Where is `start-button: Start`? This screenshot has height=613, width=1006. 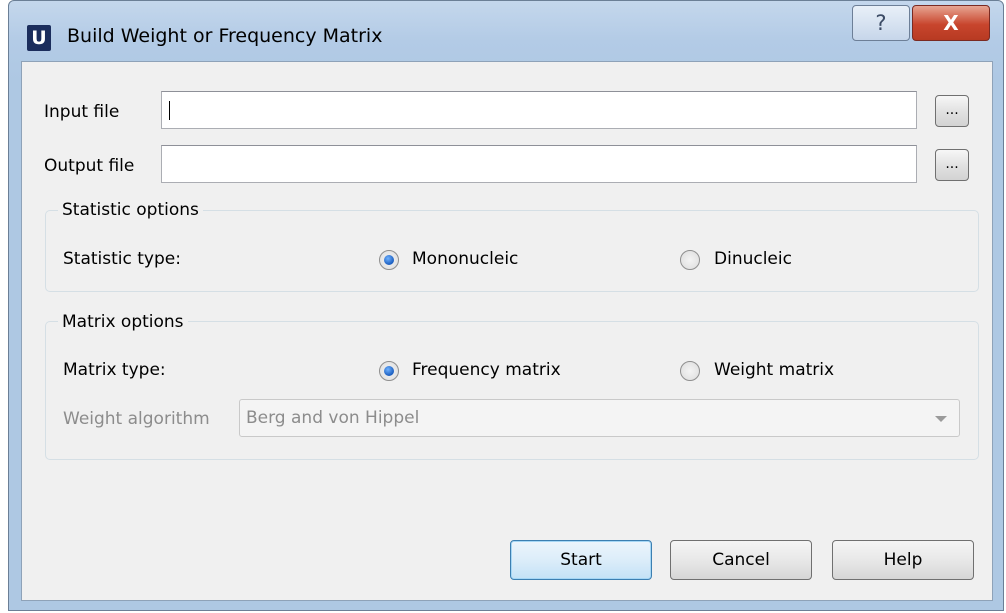
start-button: Start is located at coordinates (581, 560).